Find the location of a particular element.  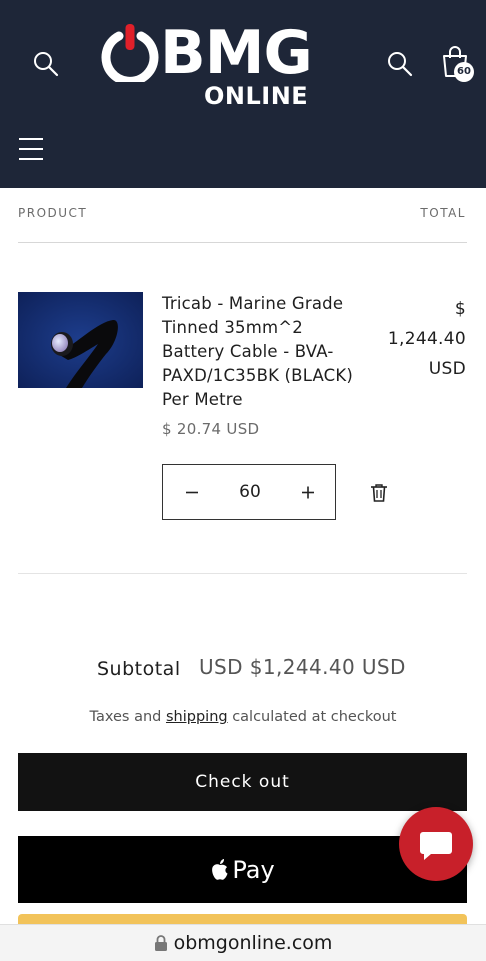

line-total-amount: 1,244.40 is located at coordinates (426, 339).